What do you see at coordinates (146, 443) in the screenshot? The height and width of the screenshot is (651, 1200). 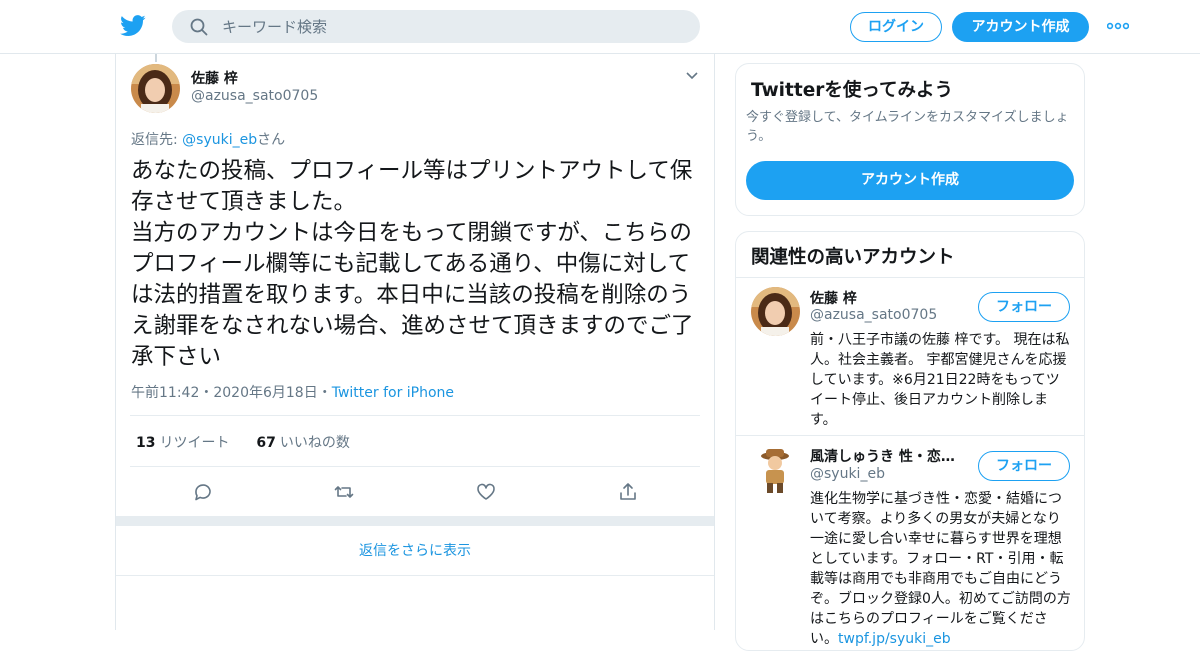 I see `retweet-count: 13` at bounding box center [146, 443].